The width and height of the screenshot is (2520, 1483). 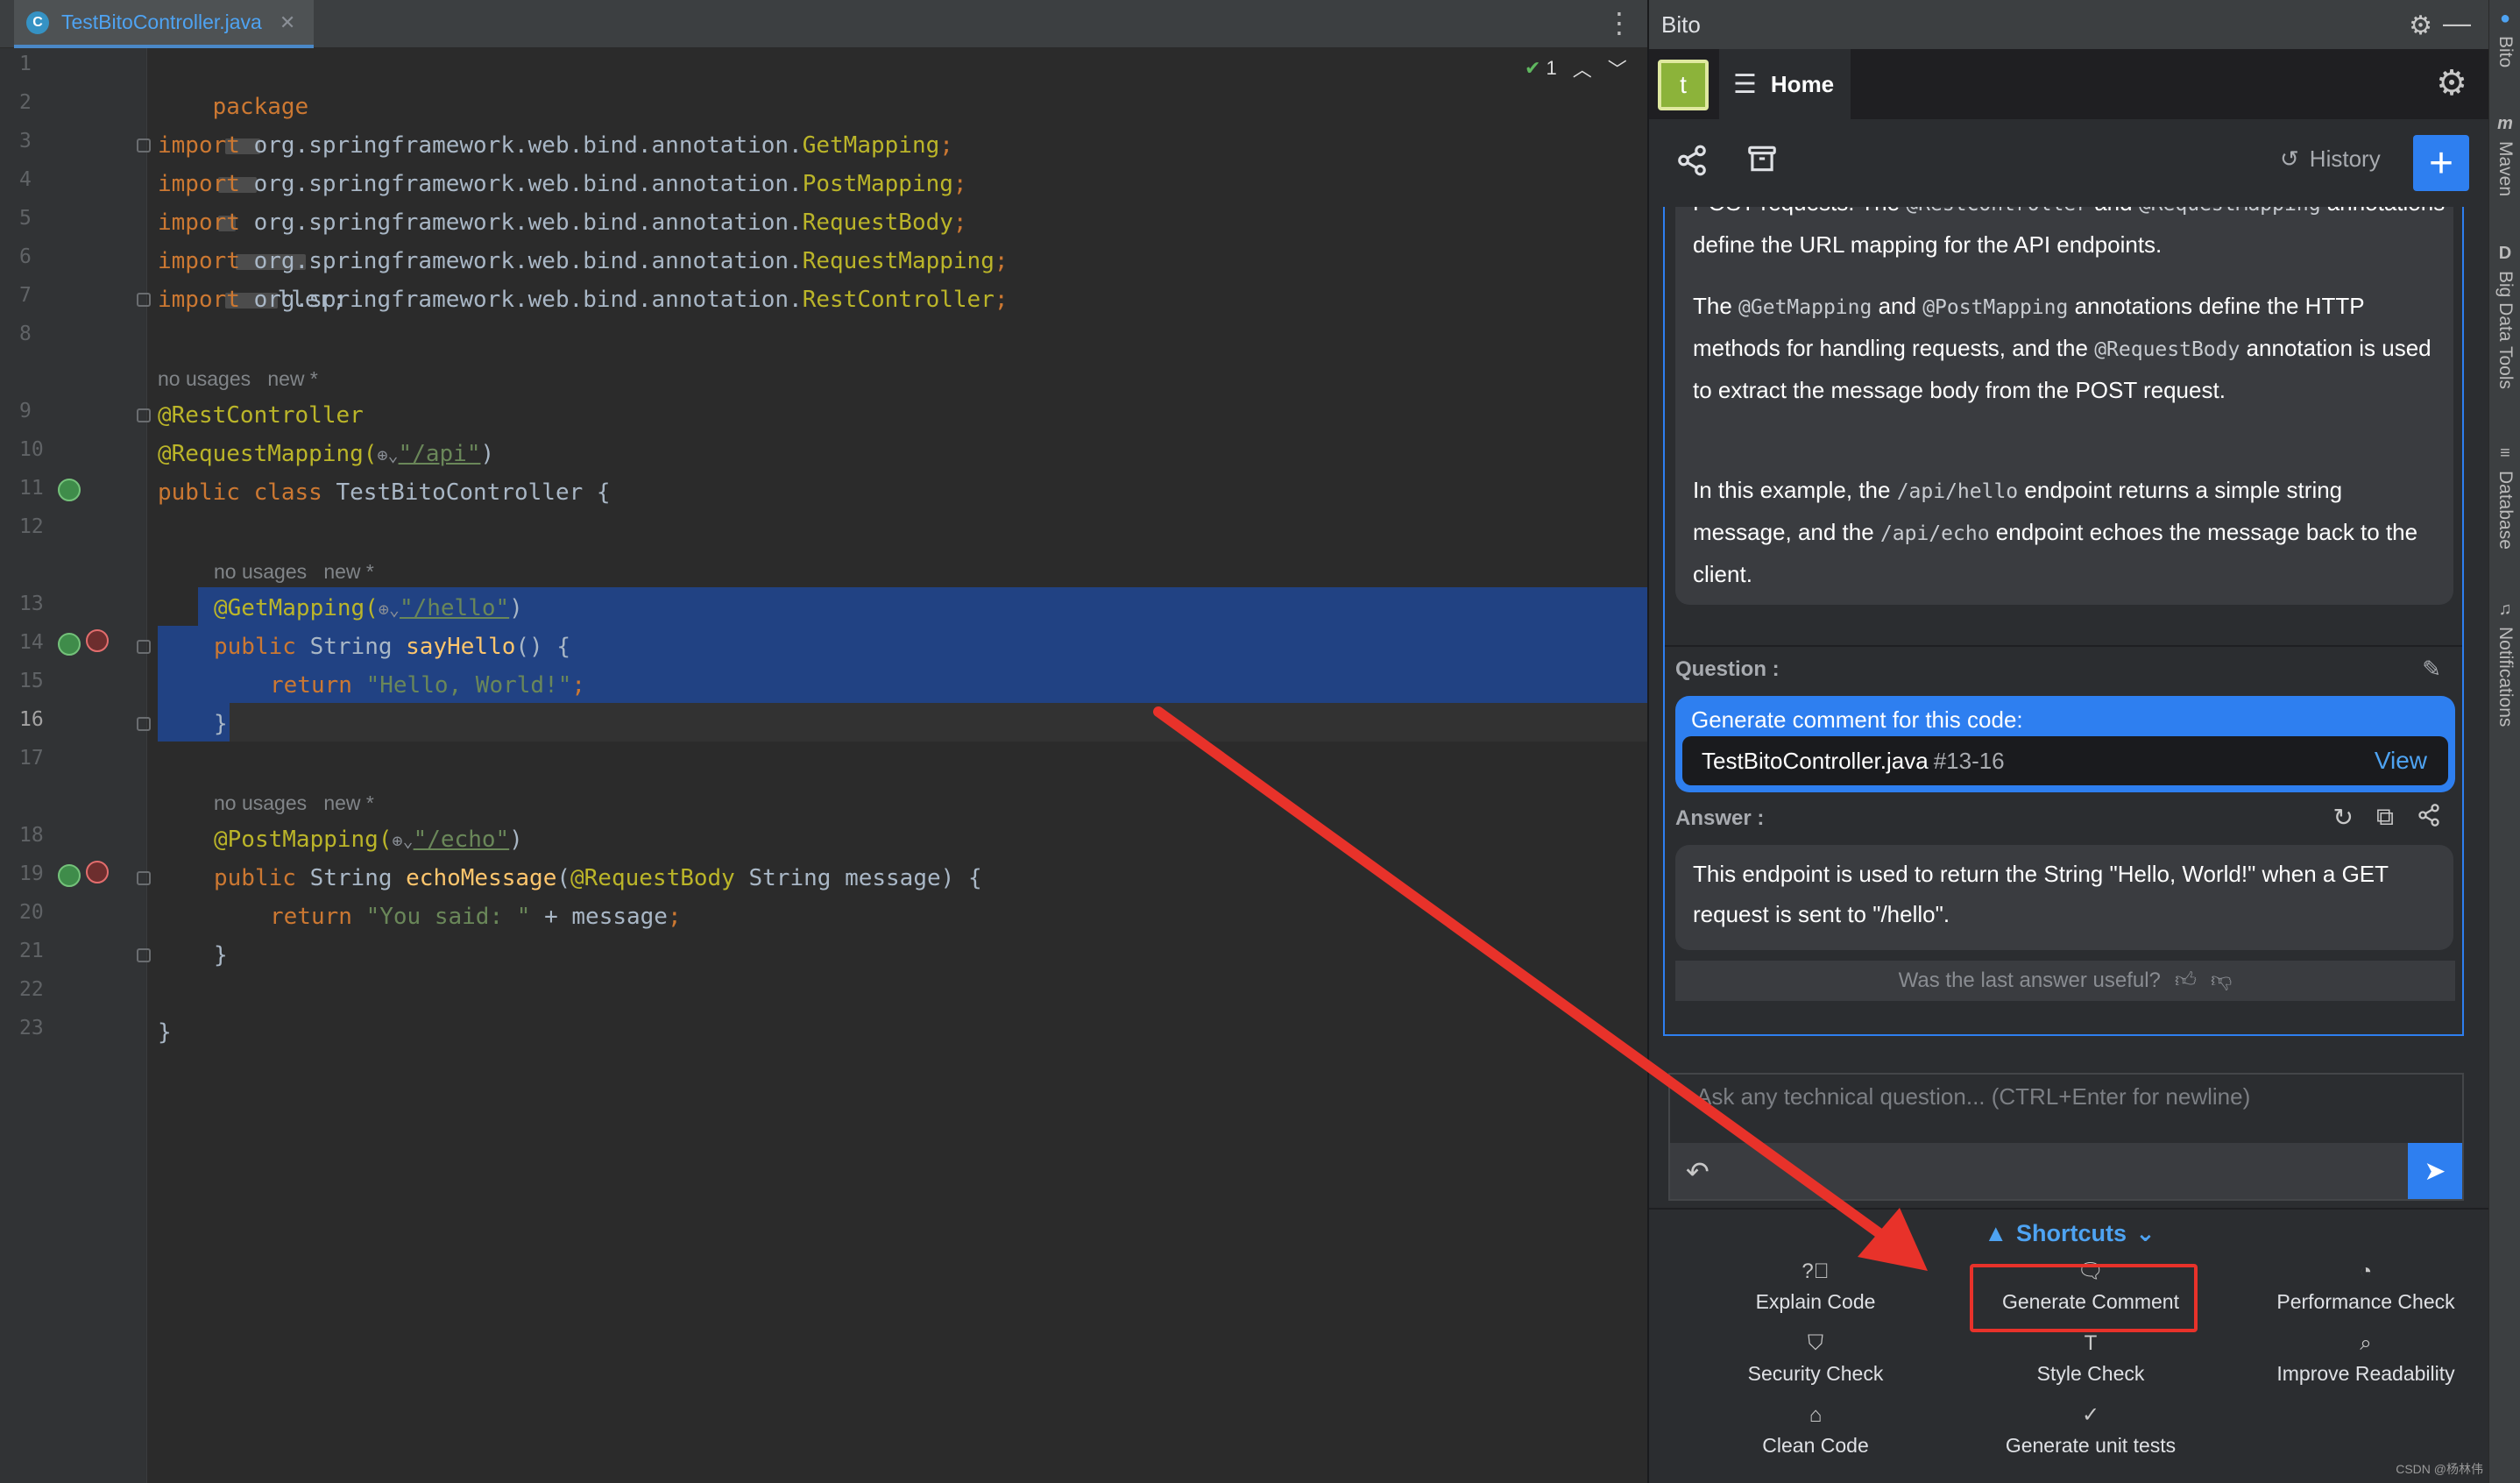 I want to click on code-text: ;, so click(x=578, y=685).